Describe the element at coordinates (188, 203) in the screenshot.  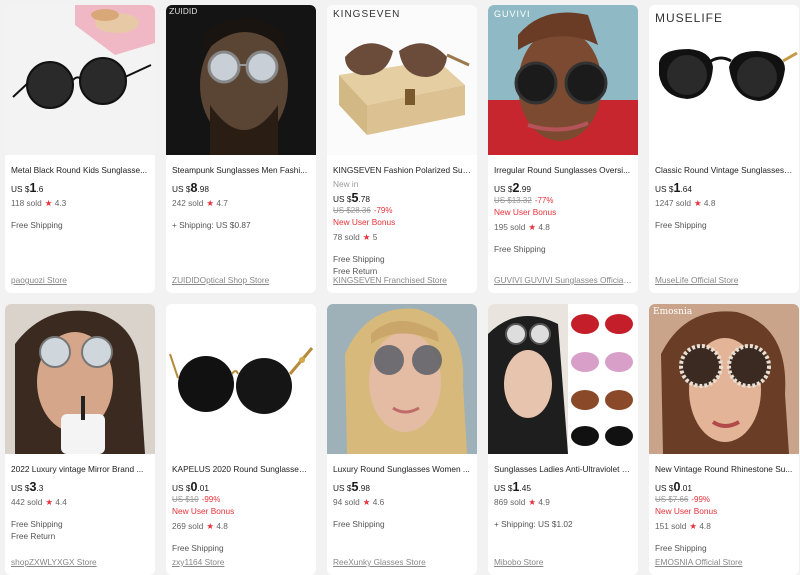
I see `sold-count: 242 sold` at that location.